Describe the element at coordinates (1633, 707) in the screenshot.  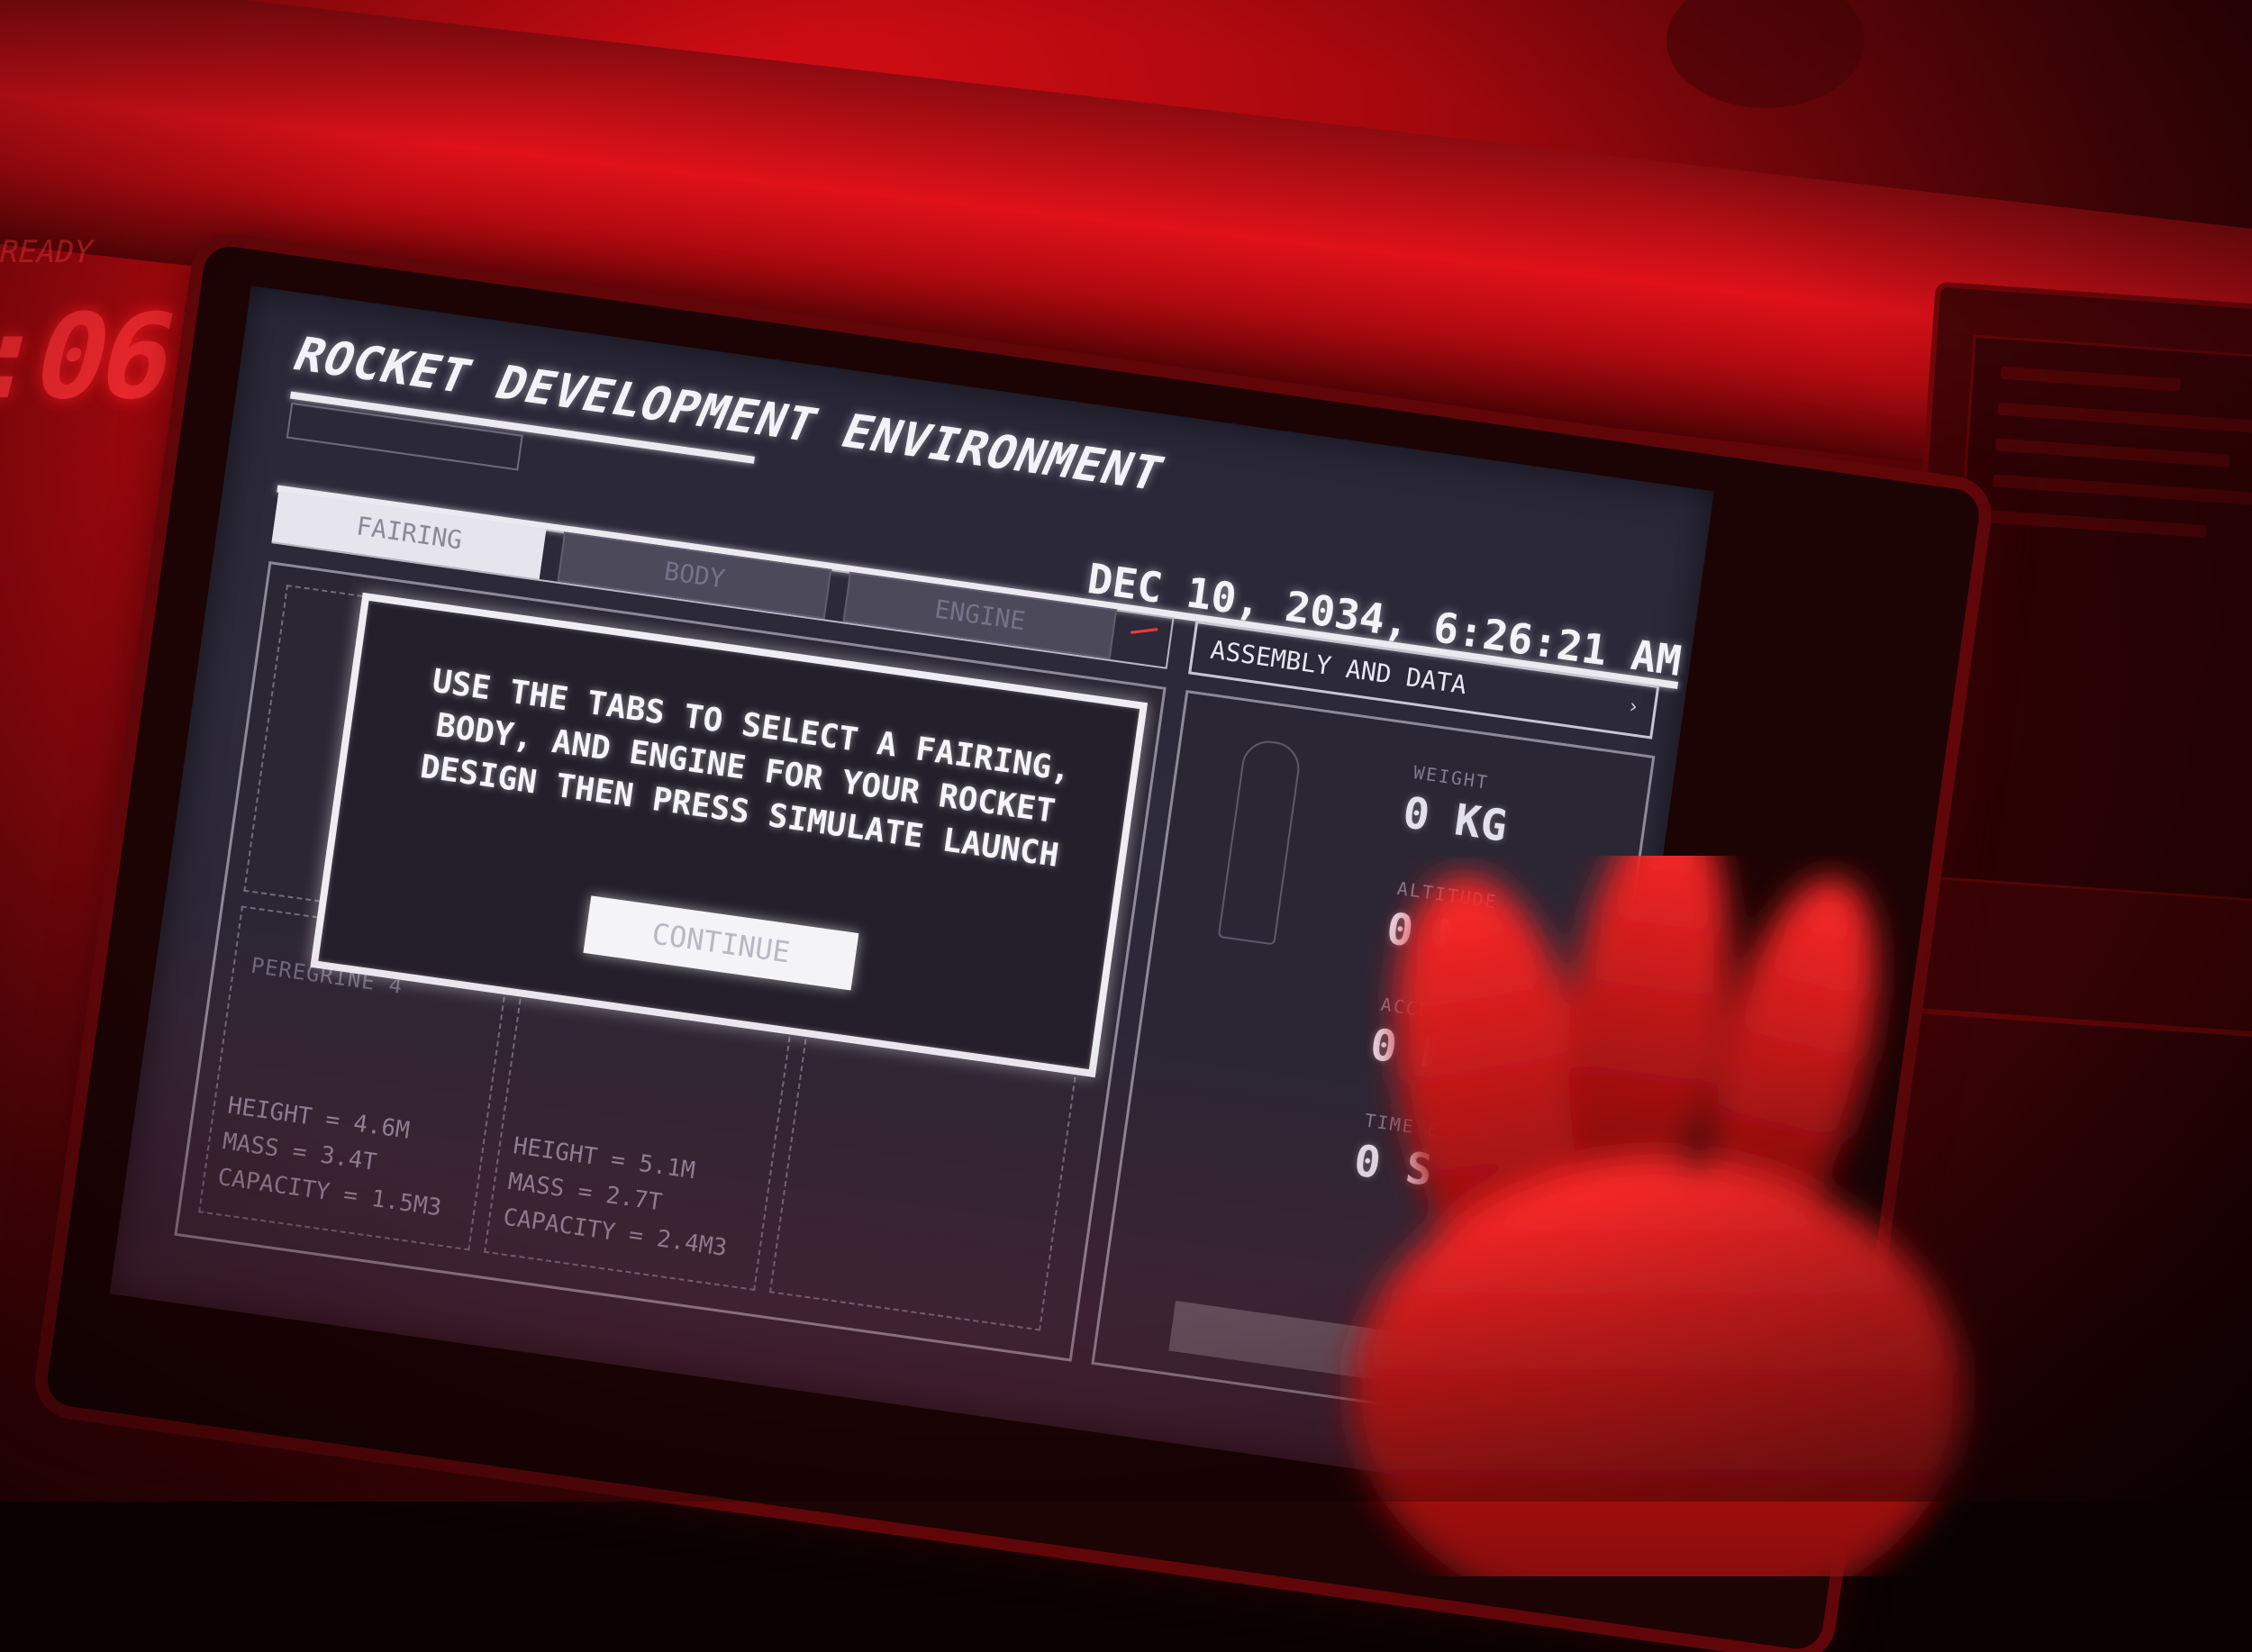
I see `chevron-right-icon: ›` at that location.